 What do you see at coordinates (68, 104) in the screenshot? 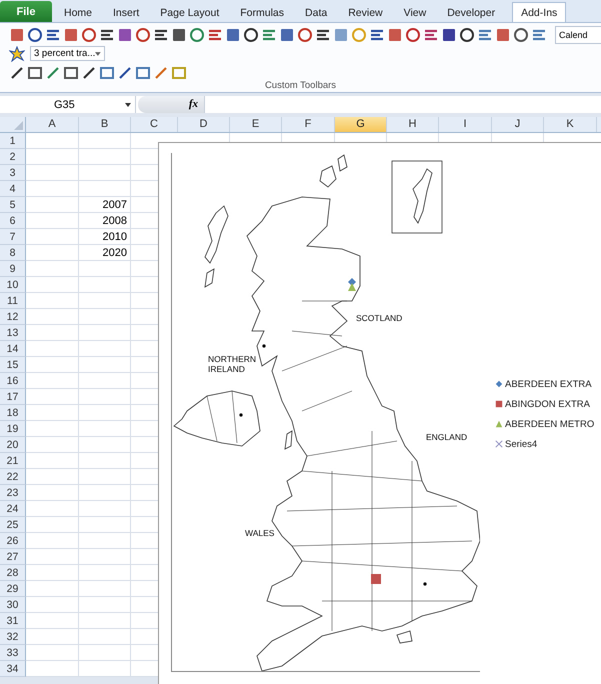
I see `name-box: G35` at bounding box center [68, 104].